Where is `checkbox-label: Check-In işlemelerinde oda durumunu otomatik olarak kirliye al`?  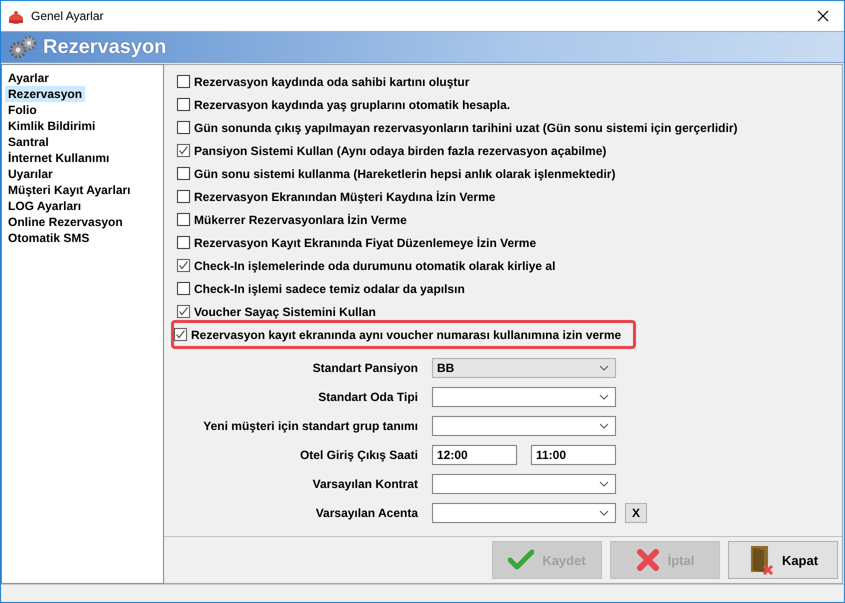 checkbox-label: Check-In işlemelerinde oda durumunu otomatik olarak kirliye al is located at coordinates (375, 265).